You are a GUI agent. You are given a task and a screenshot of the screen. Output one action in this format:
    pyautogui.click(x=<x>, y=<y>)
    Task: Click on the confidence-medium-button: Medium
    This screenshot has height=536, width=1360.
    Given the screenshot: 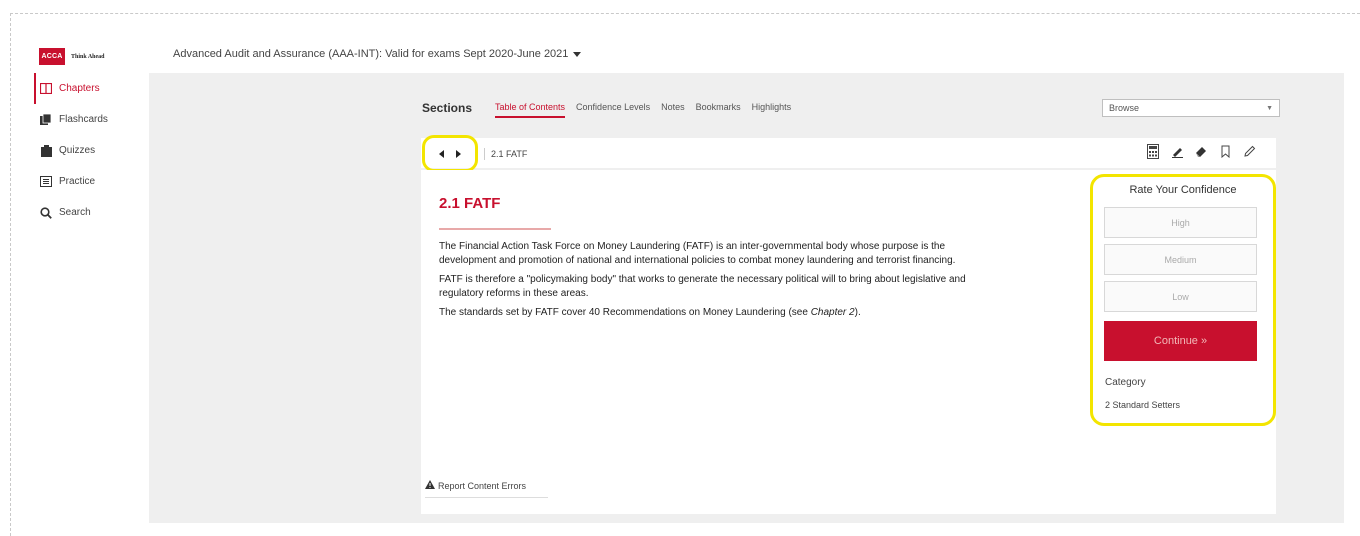 What is the action you would take?
    pyautogui.click(x=1180, y=259)
    